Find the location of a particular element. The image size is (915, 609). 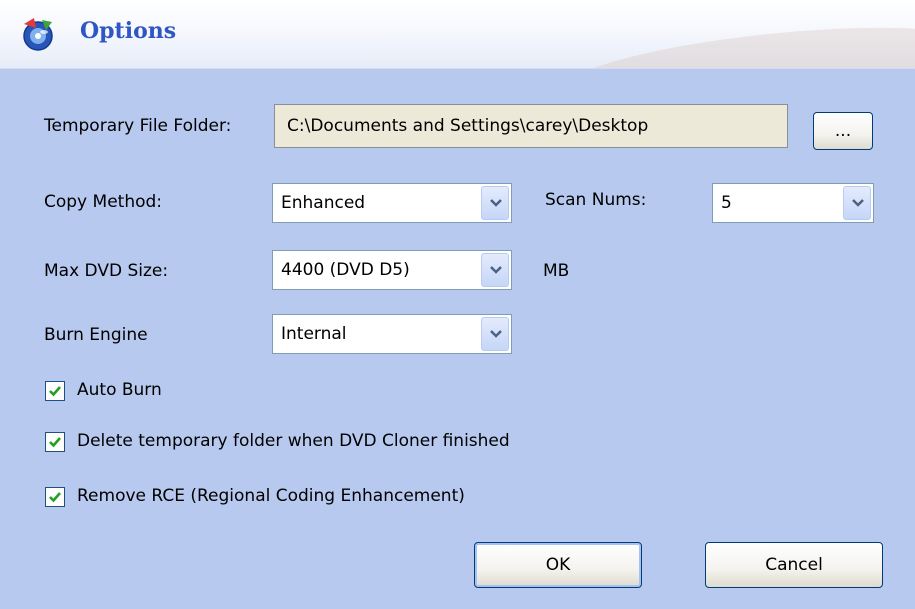

max-dvd-size-select: 4400 (DVD D5) is located at coordinates (392, 270).